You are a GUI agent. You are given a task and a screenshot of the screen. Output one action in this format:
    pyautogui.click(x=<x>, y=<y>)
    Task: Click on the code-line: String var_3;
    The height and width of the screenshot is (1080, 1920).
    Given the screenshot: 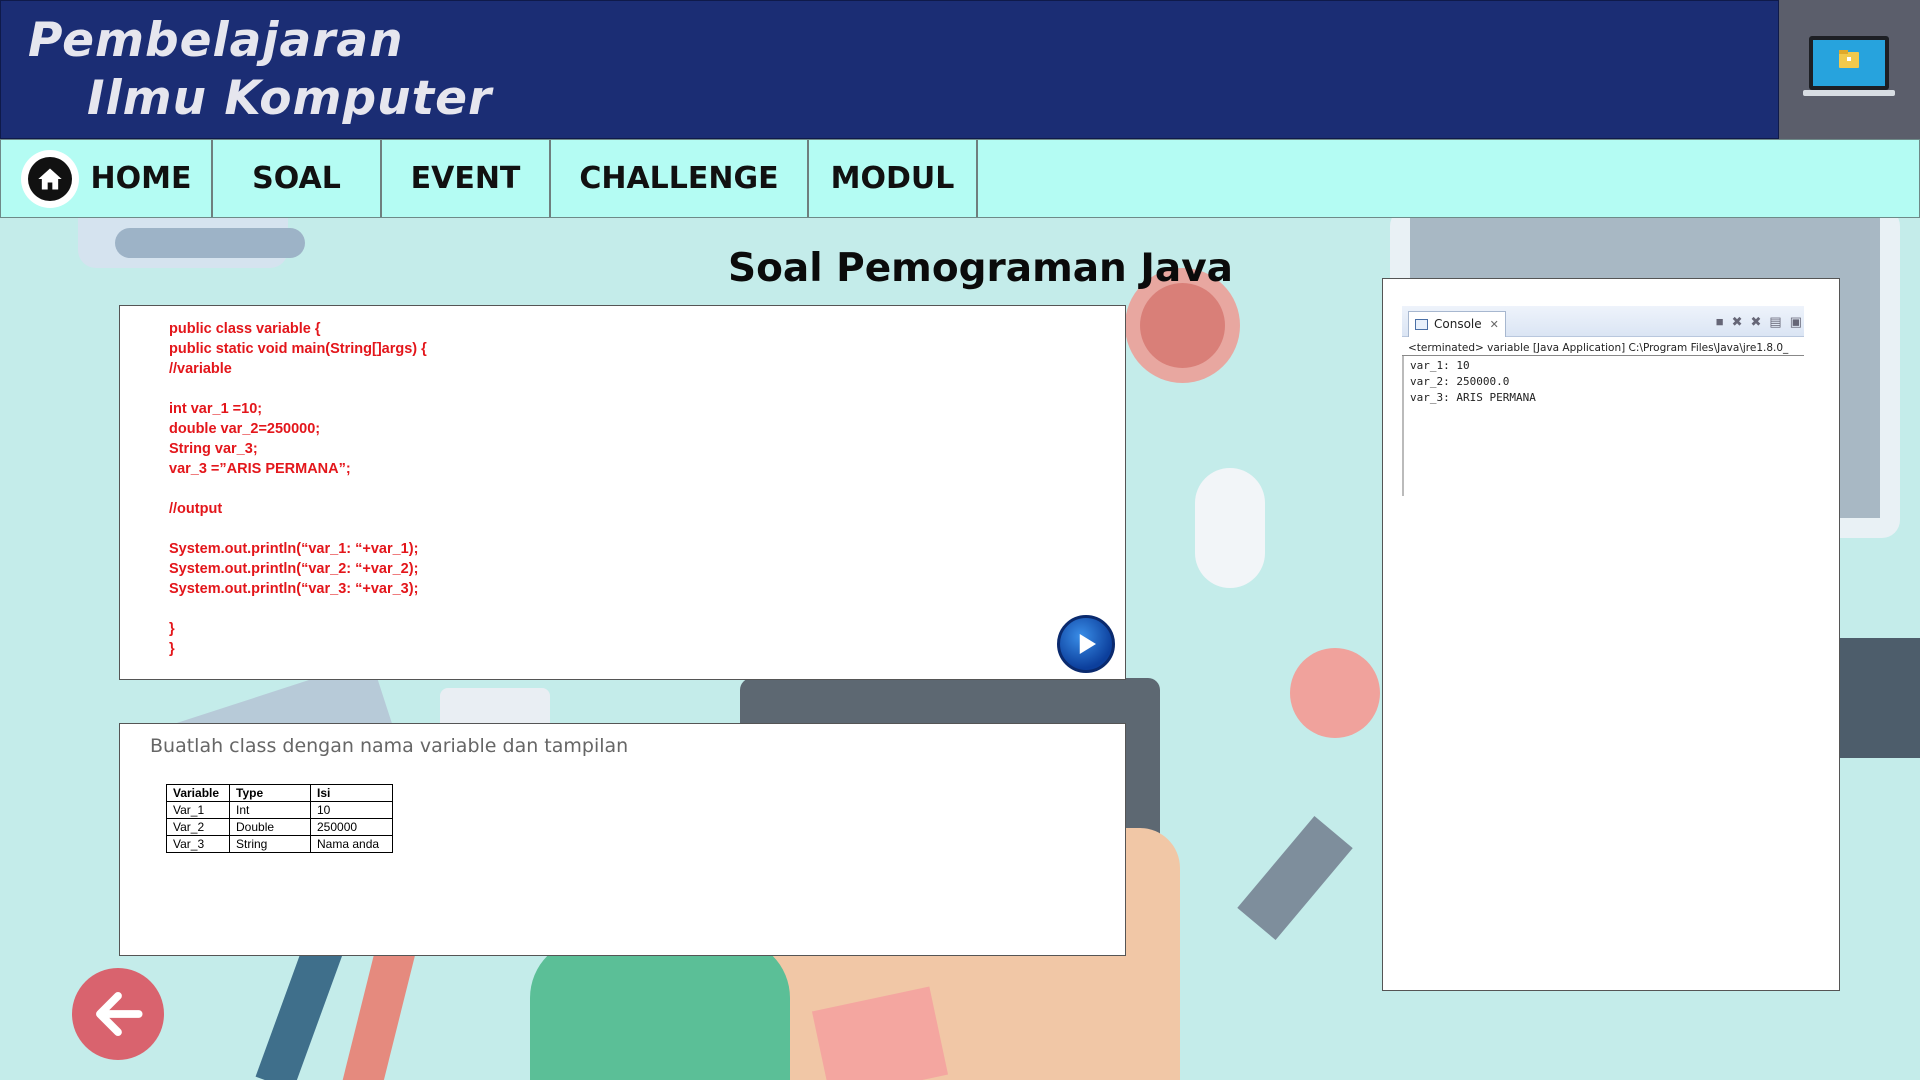 What is the action you would take?
    pyautogui.click(x=213, y=449)
    